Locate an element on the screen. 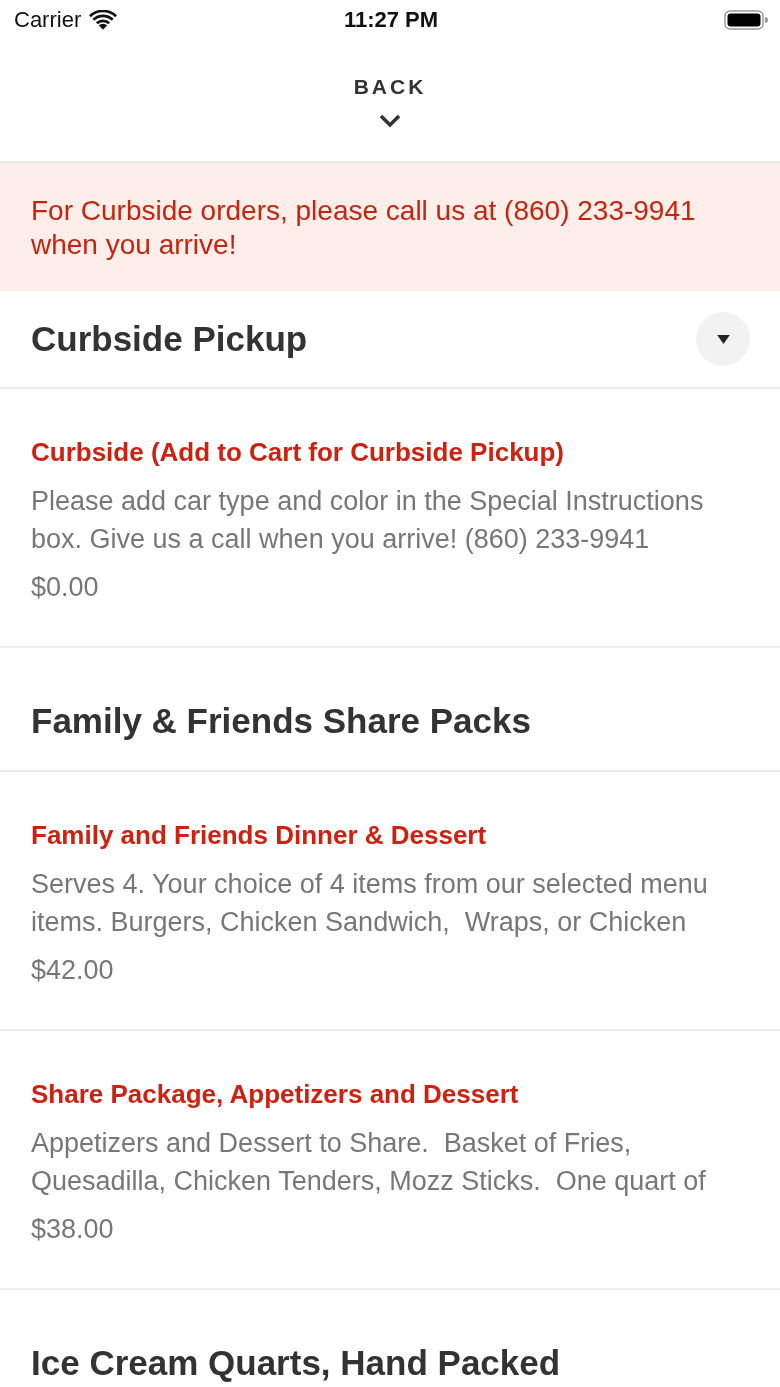 The width and height of the screenshot is (780, 1387). item-price: $38.00 is located at coordinates (73, 1229).